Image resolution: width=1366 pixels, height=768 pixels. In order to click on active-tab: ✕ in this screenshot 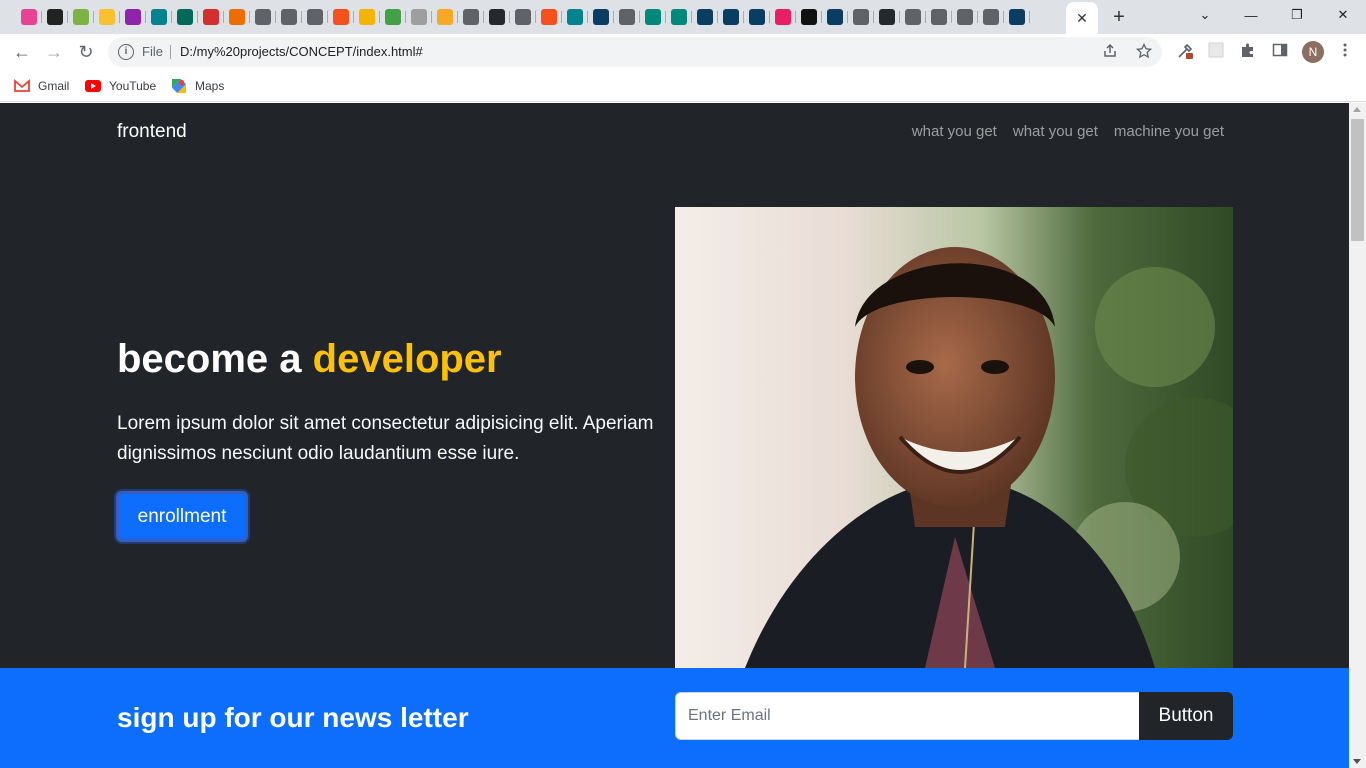, I will do `click(1082, 18)`.